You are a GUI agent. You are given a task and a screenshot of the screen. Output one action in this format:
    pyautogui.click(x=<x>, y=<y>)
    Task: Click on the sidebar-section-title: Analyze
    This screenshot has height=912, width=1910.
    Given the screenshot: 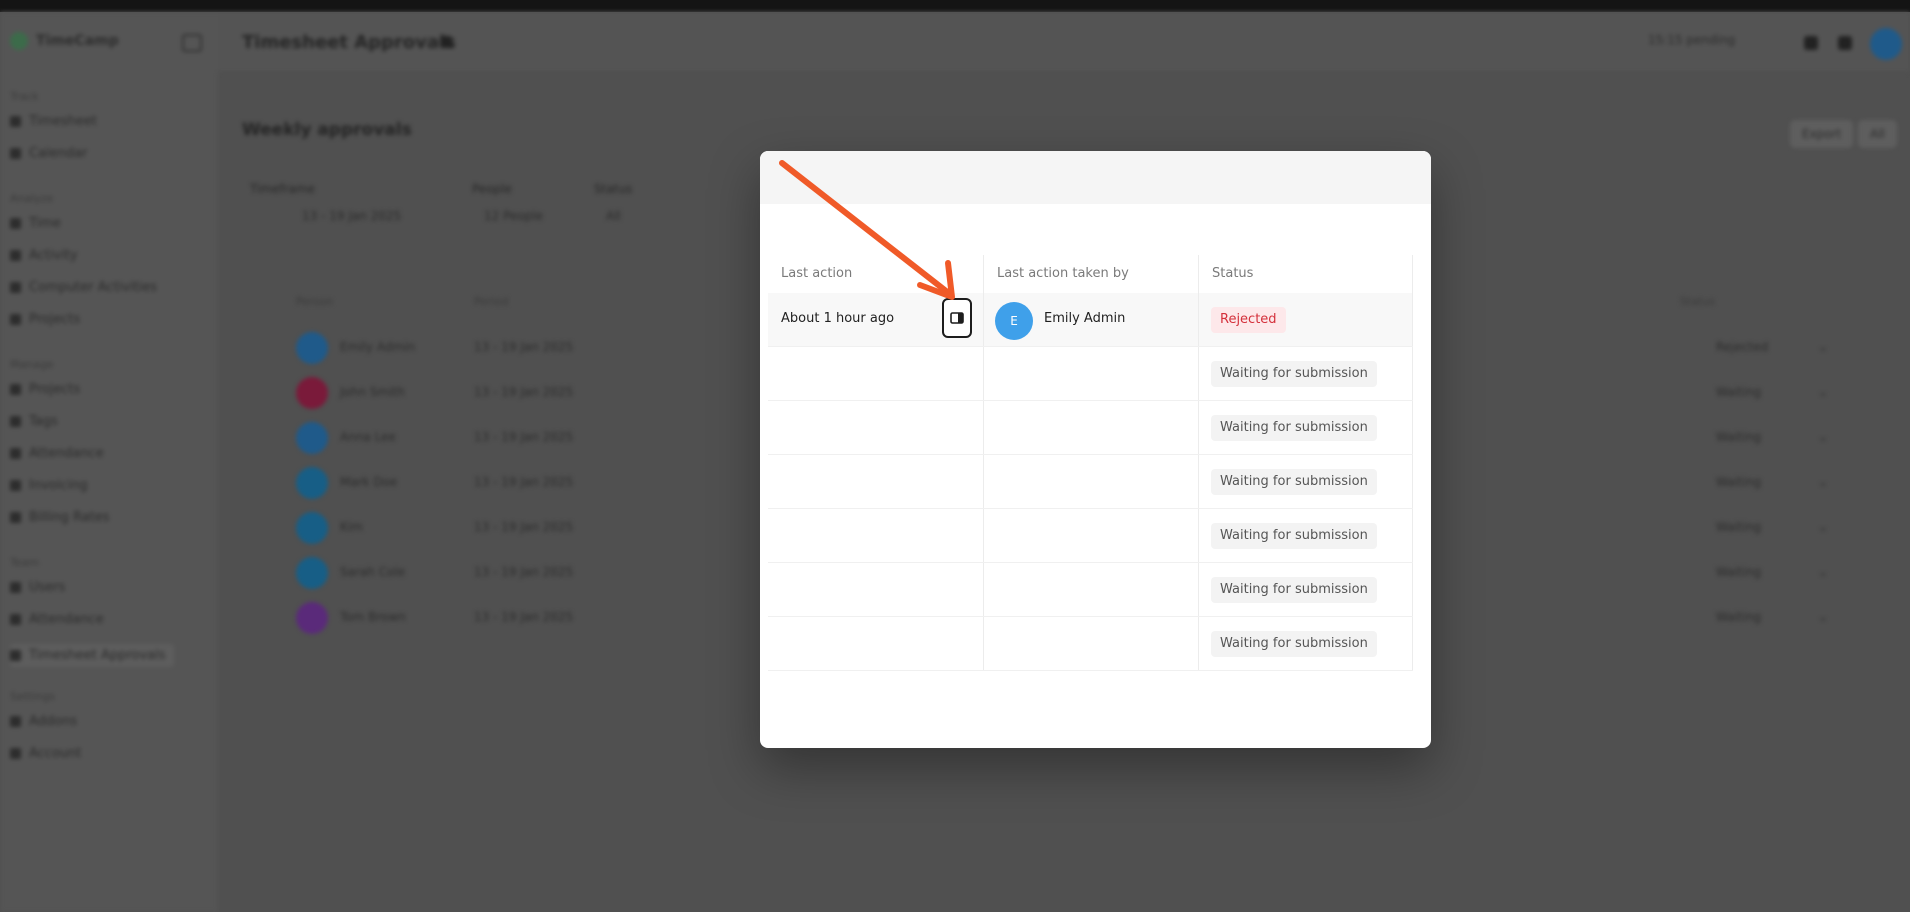 What is the action you would take?
    pyautogui.click(x=32, y=198)
    